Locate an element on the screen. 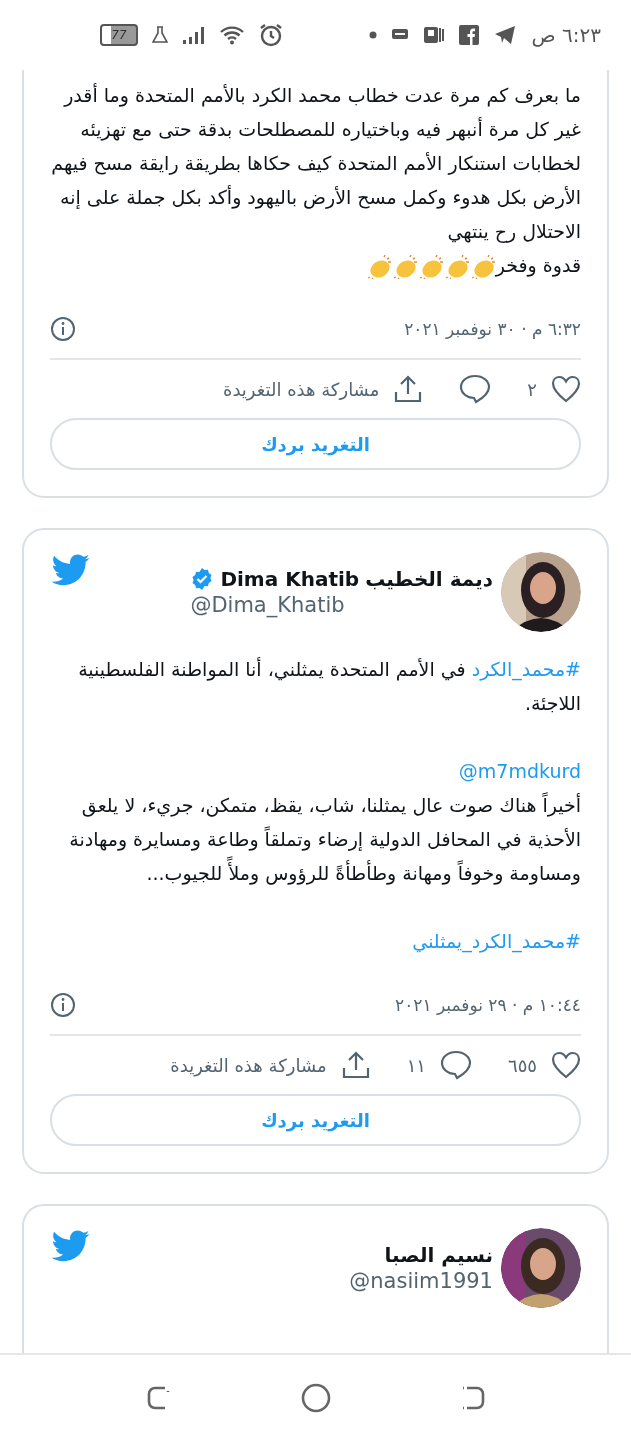 Image resolution: width=631 pixels, height=1440 pixels. like-button: ٢ is located at coordinates (554, 389).